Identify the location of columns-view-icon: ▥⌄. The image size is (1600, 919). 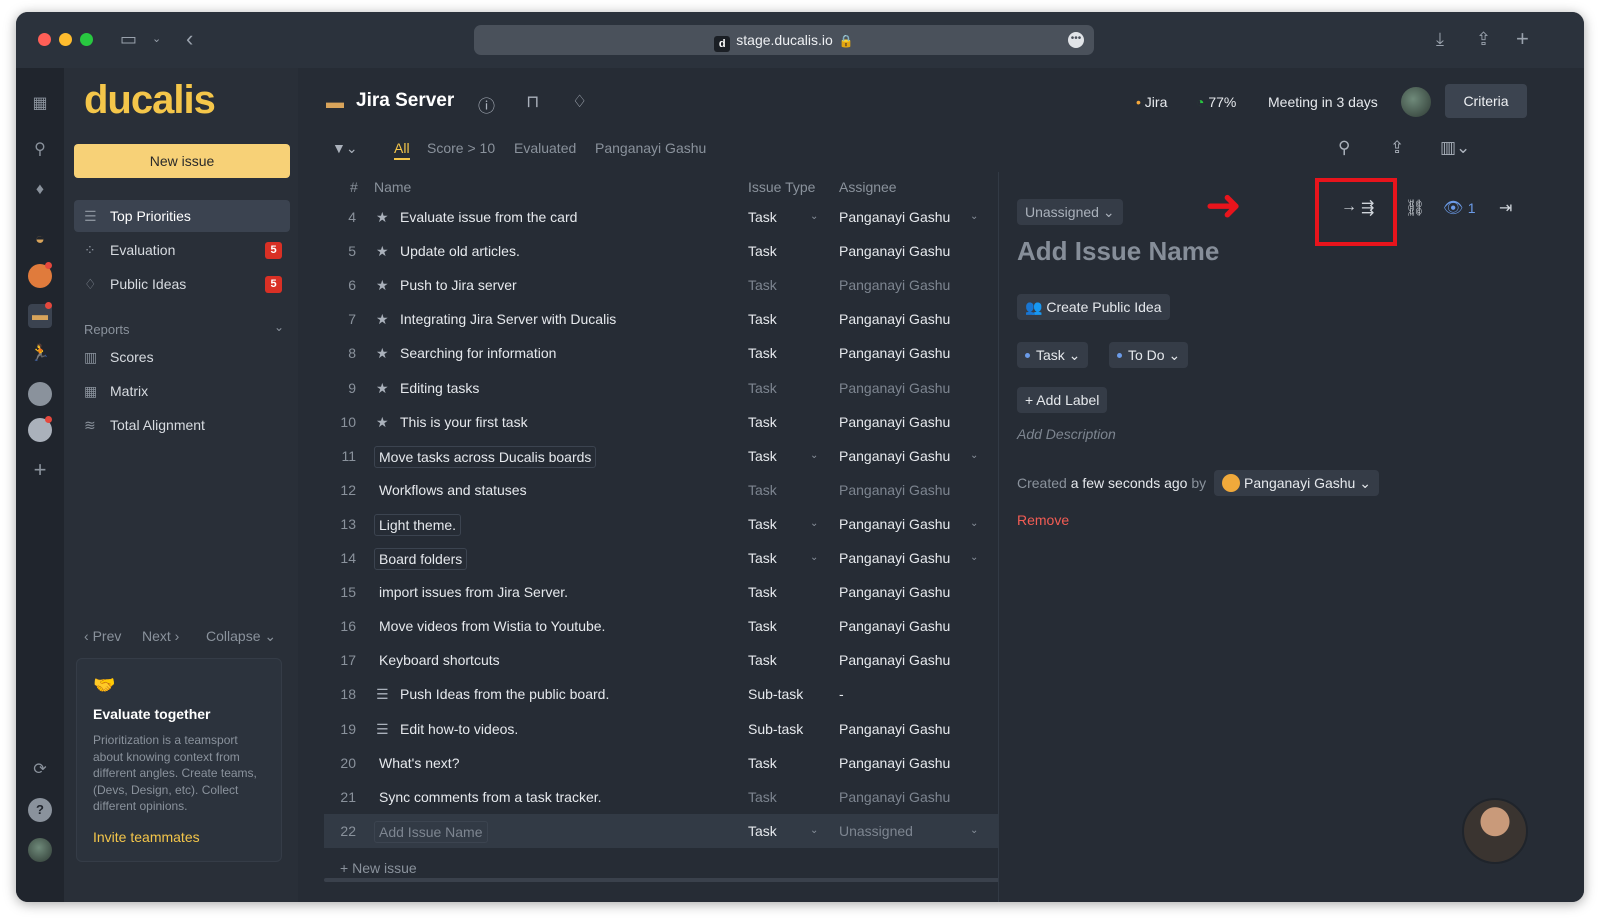
(1455, 148).